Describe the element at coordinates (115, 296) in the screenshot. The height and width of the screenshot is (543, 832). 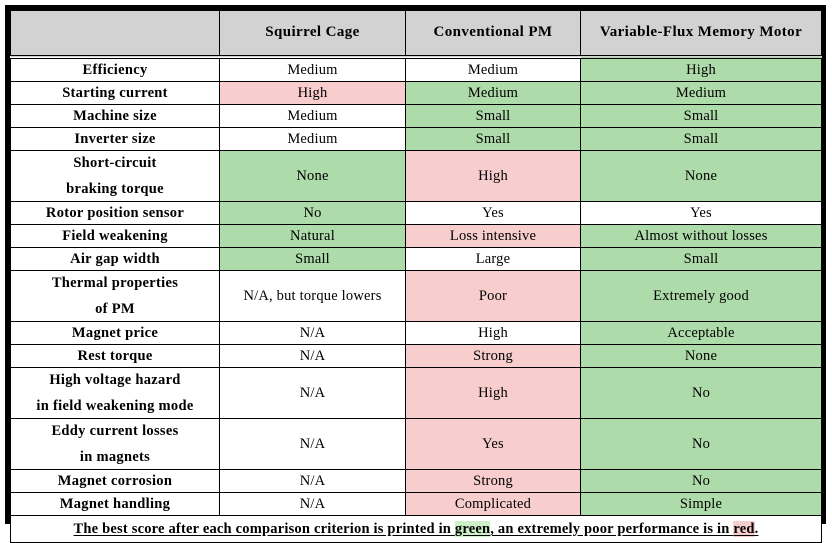
I see `criterion-label: Thermal properties of PM` at that location.